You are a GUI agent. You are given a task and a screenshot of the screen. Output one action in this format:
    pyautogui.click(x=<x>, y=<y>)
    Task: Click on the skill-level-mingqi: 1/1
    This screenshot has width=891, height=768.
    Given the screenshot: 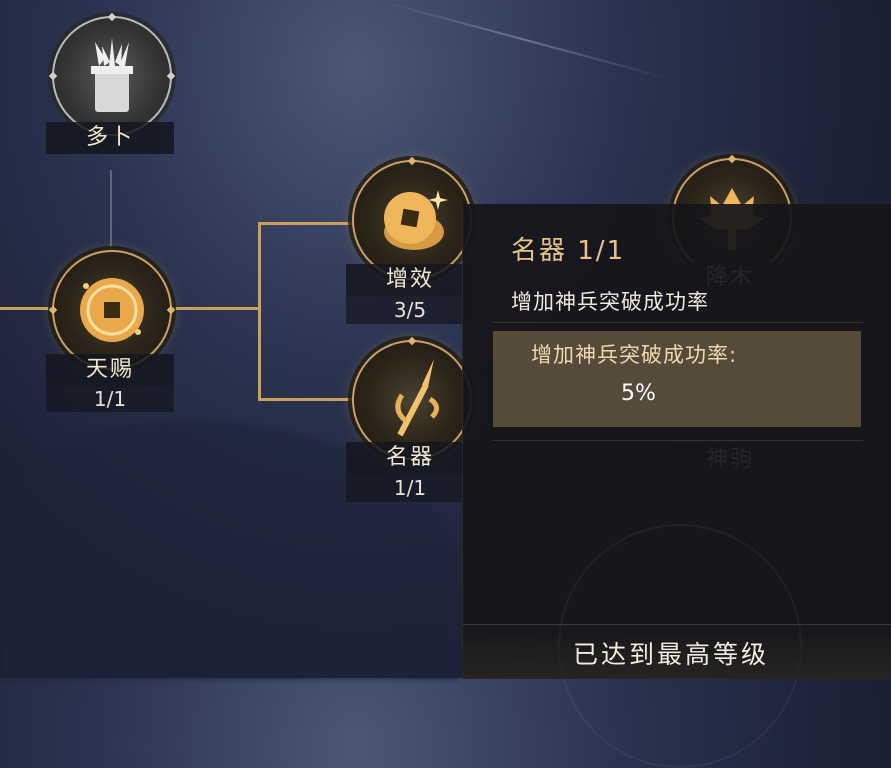 What is the action you would take?
    pyautogui.click(x=410, y=488)
    